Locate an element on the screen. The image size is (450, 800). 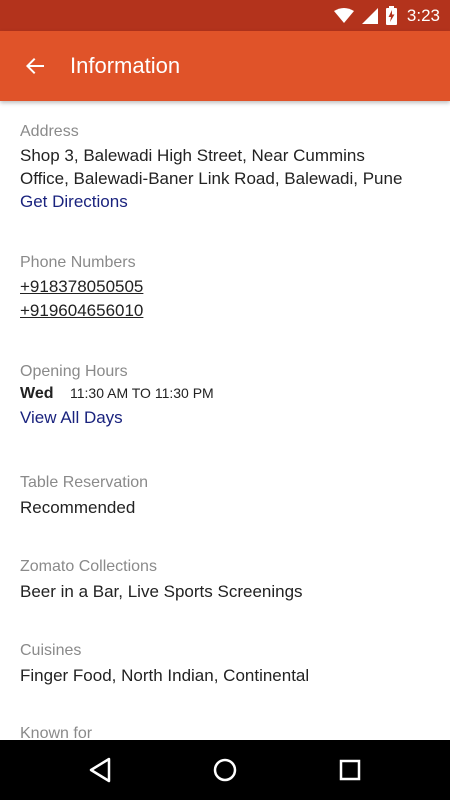
phone-number-link: +918378050505 is located at coordinates (230, 287).